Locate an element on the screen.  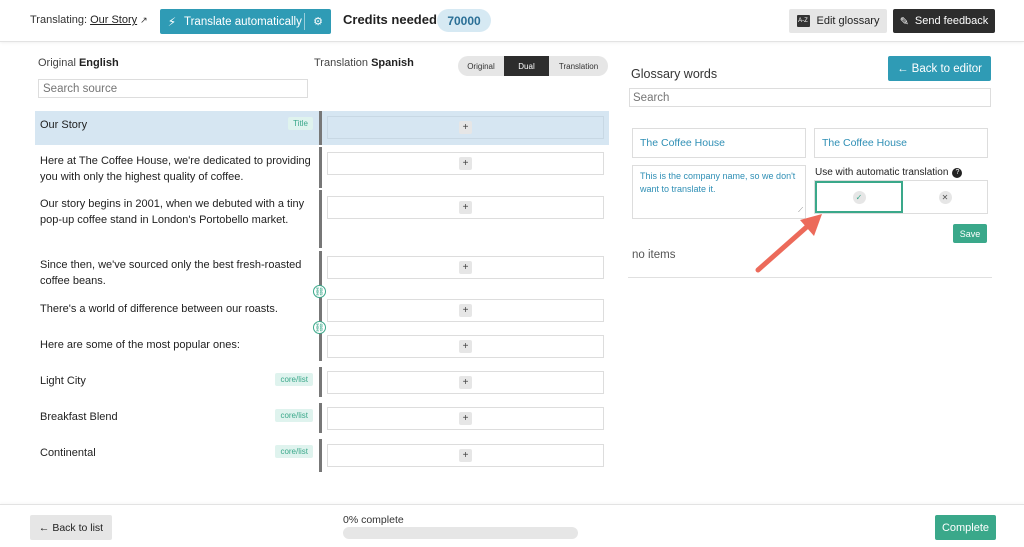
translate-automatically-label: Translate automatically is located at coordinates (243, 21).